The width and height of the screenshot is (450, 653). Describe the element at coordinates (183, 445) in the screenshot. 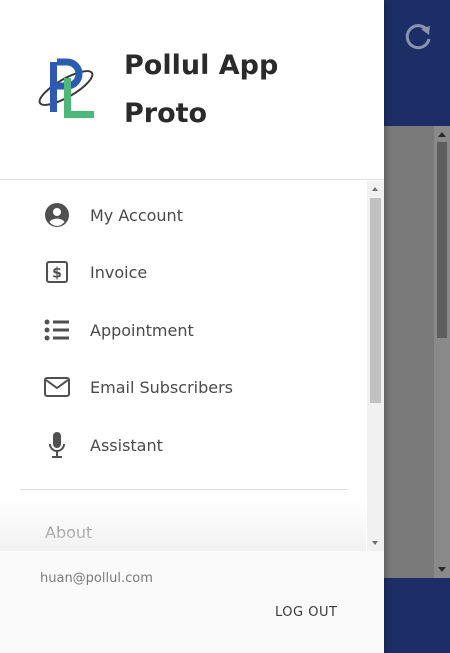

I see `menu-item-assistant: Assistant` at that location.